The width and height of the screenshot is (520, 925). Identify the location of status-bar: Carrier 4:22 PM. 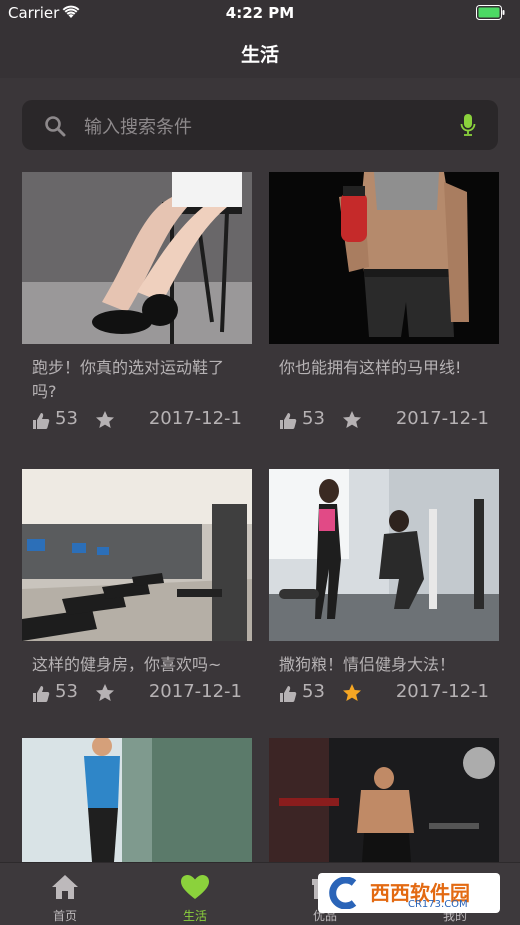
(260, 13).